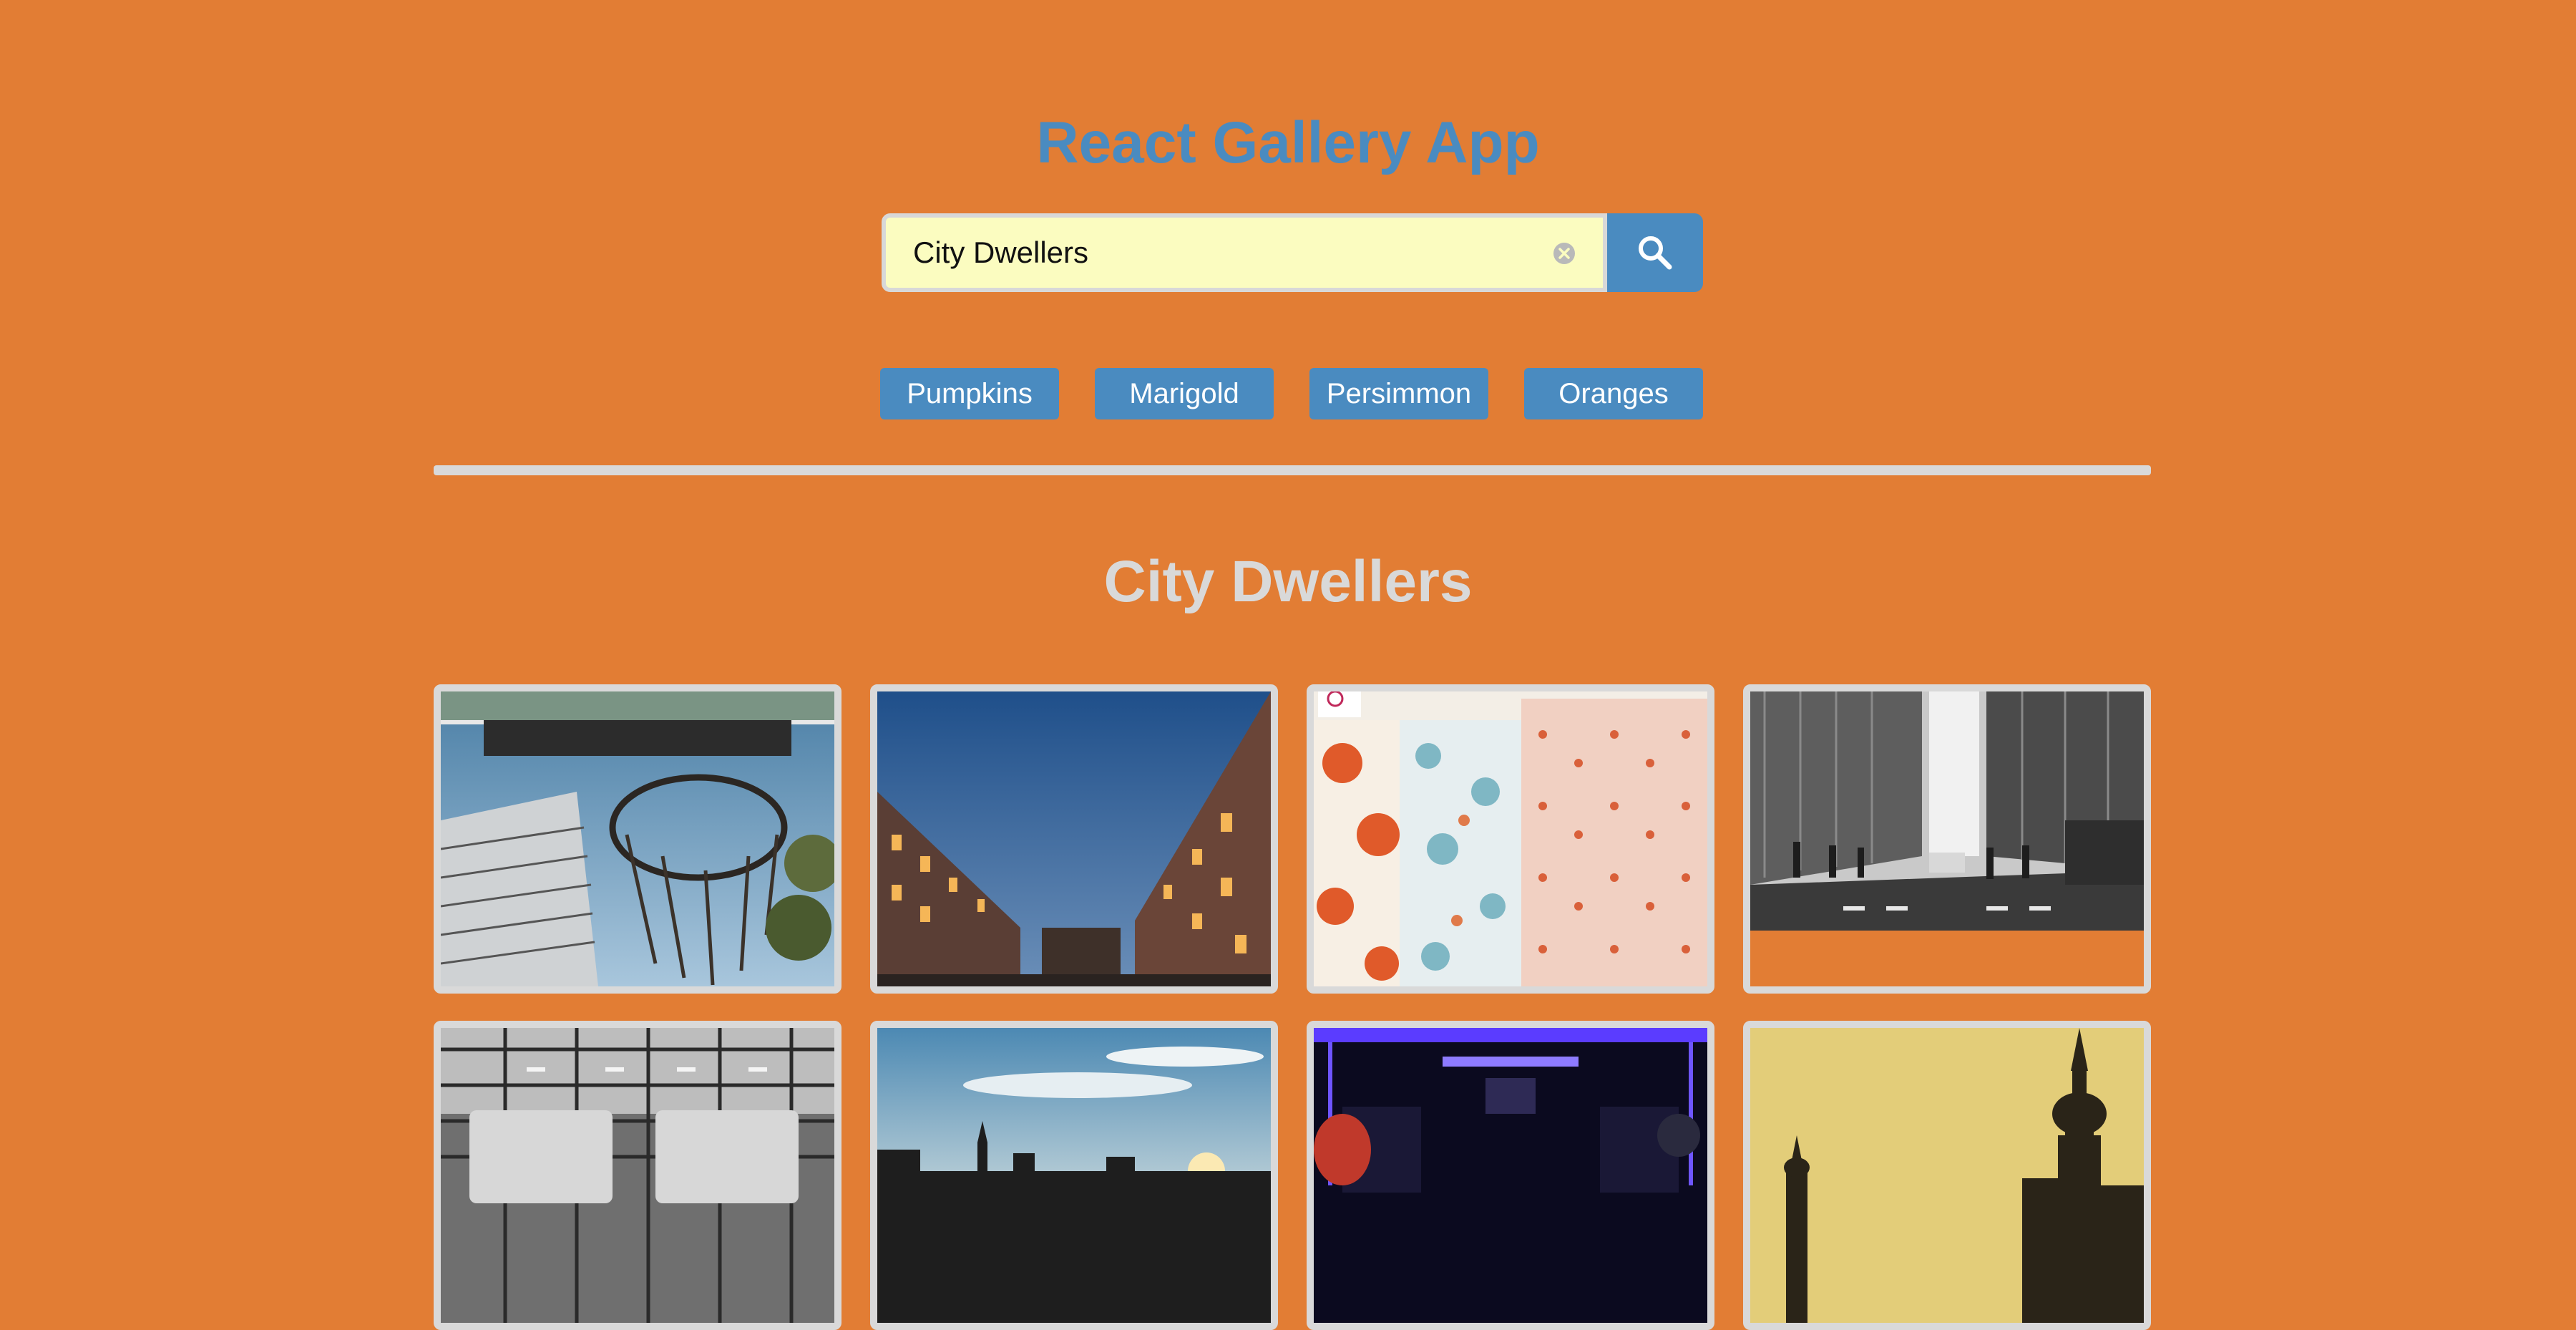  I want to click on nav-link-marigold: Marigold, so click(1184, 393).